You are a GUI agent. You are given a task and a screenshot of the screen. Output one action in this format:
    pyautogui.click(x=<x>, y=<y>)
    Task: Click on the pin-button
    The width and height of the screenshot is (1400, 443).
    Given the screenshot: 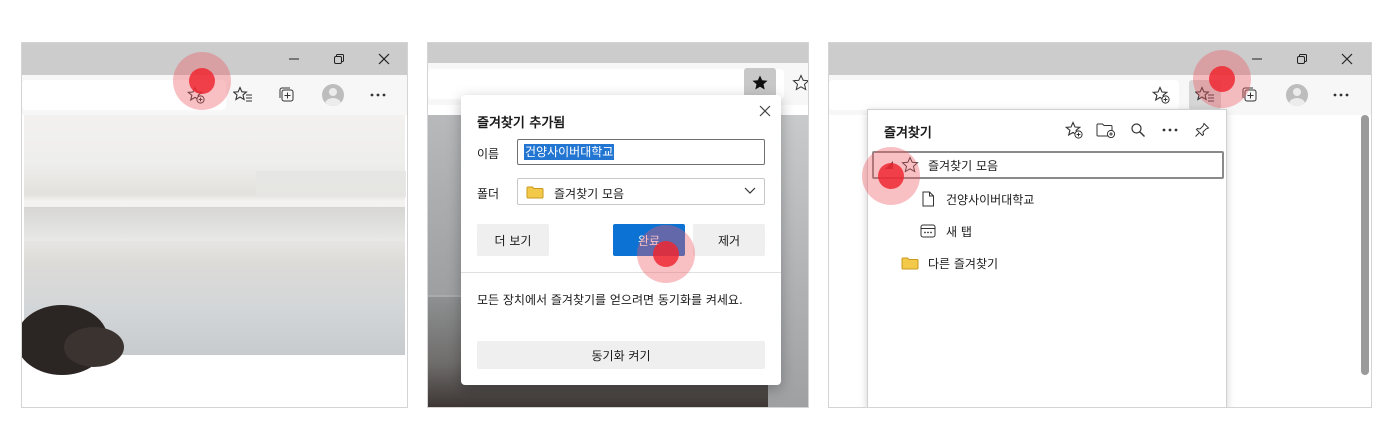 What is the action you would take?
    pyautogui.click(x=1202, y=130)
    